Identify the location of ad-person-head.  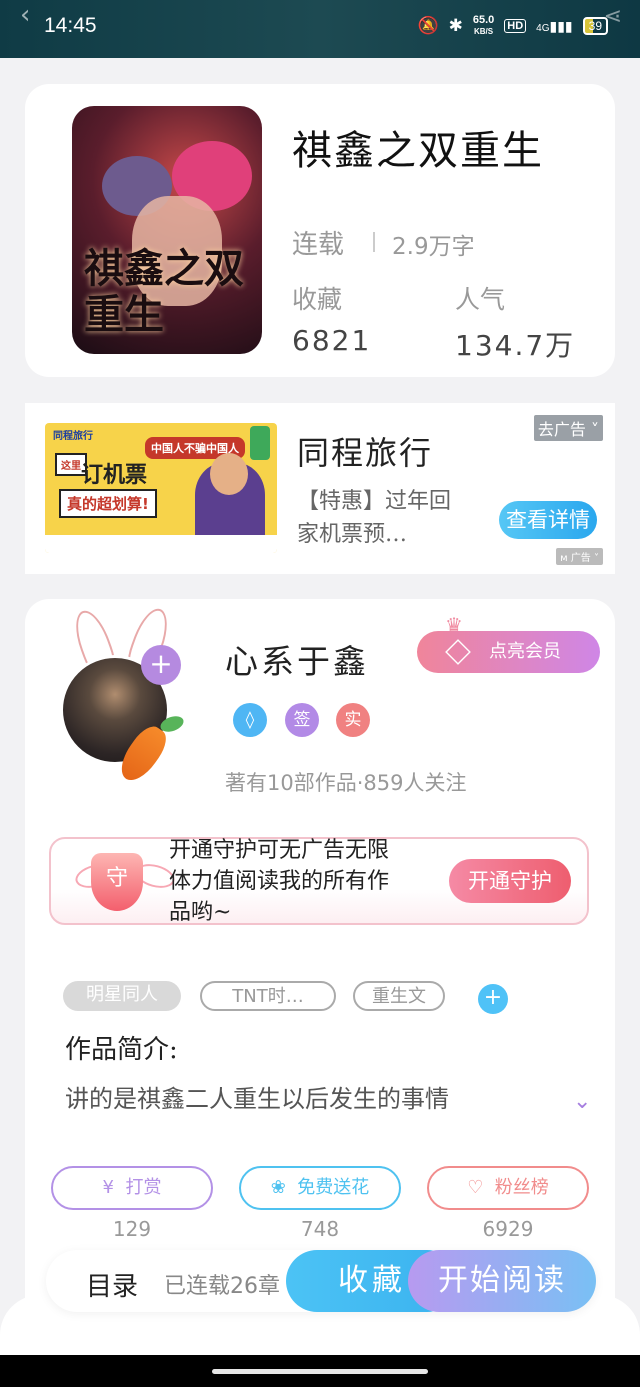
(229, 474).